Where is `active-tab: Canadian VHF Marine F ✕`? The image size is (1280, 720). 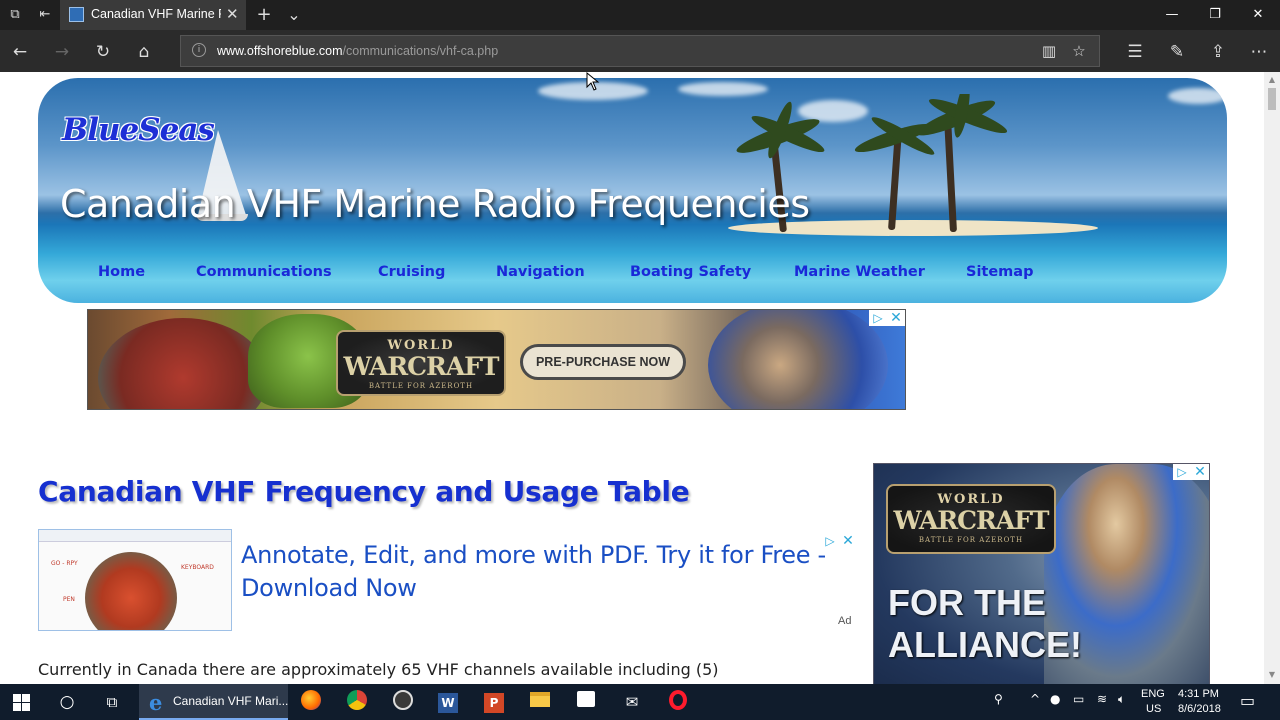
active-tab: Canadian VHF Marine F ✕ is located at coordinates (153, 15).